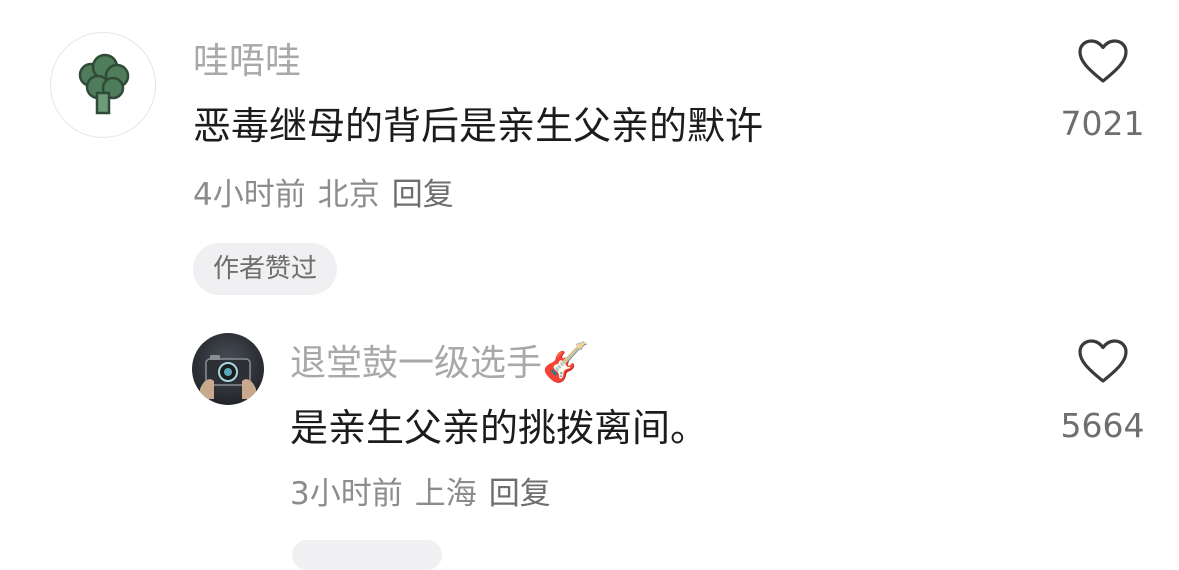 This screenshot has width=1179, height=570. Describe the element at coordinates (247, 62) in the screenshot. I see `comment-username: 哇唔哇` at that location.